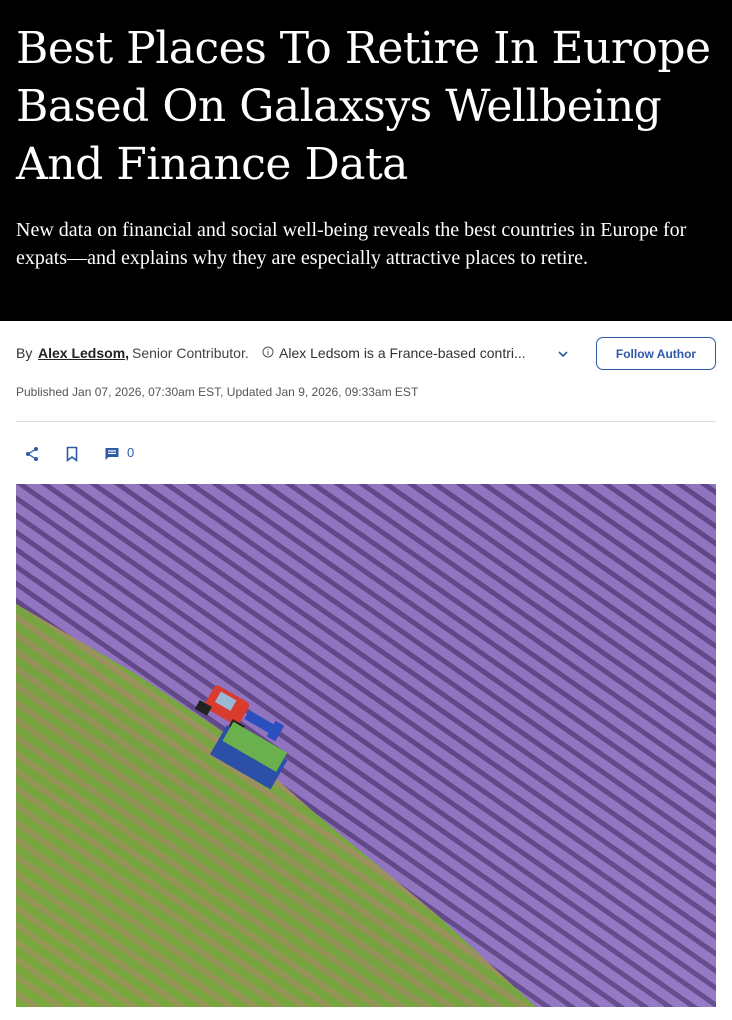 The image size is (732, 1020). Describe the element at coordinates (563, 354) in the screenshot. I see `chevron-down-icon` at that location.